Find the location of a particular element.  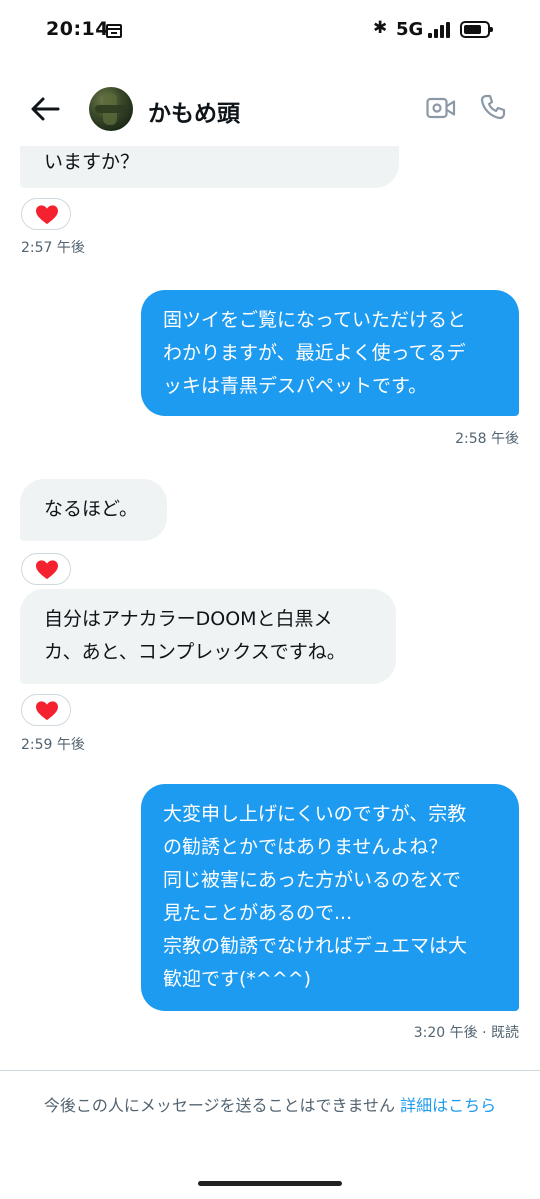

cannot-message-notice: 今後この人にメッセージを送ることはできません 詳細はこちら is located at coordinates (270, 1106).